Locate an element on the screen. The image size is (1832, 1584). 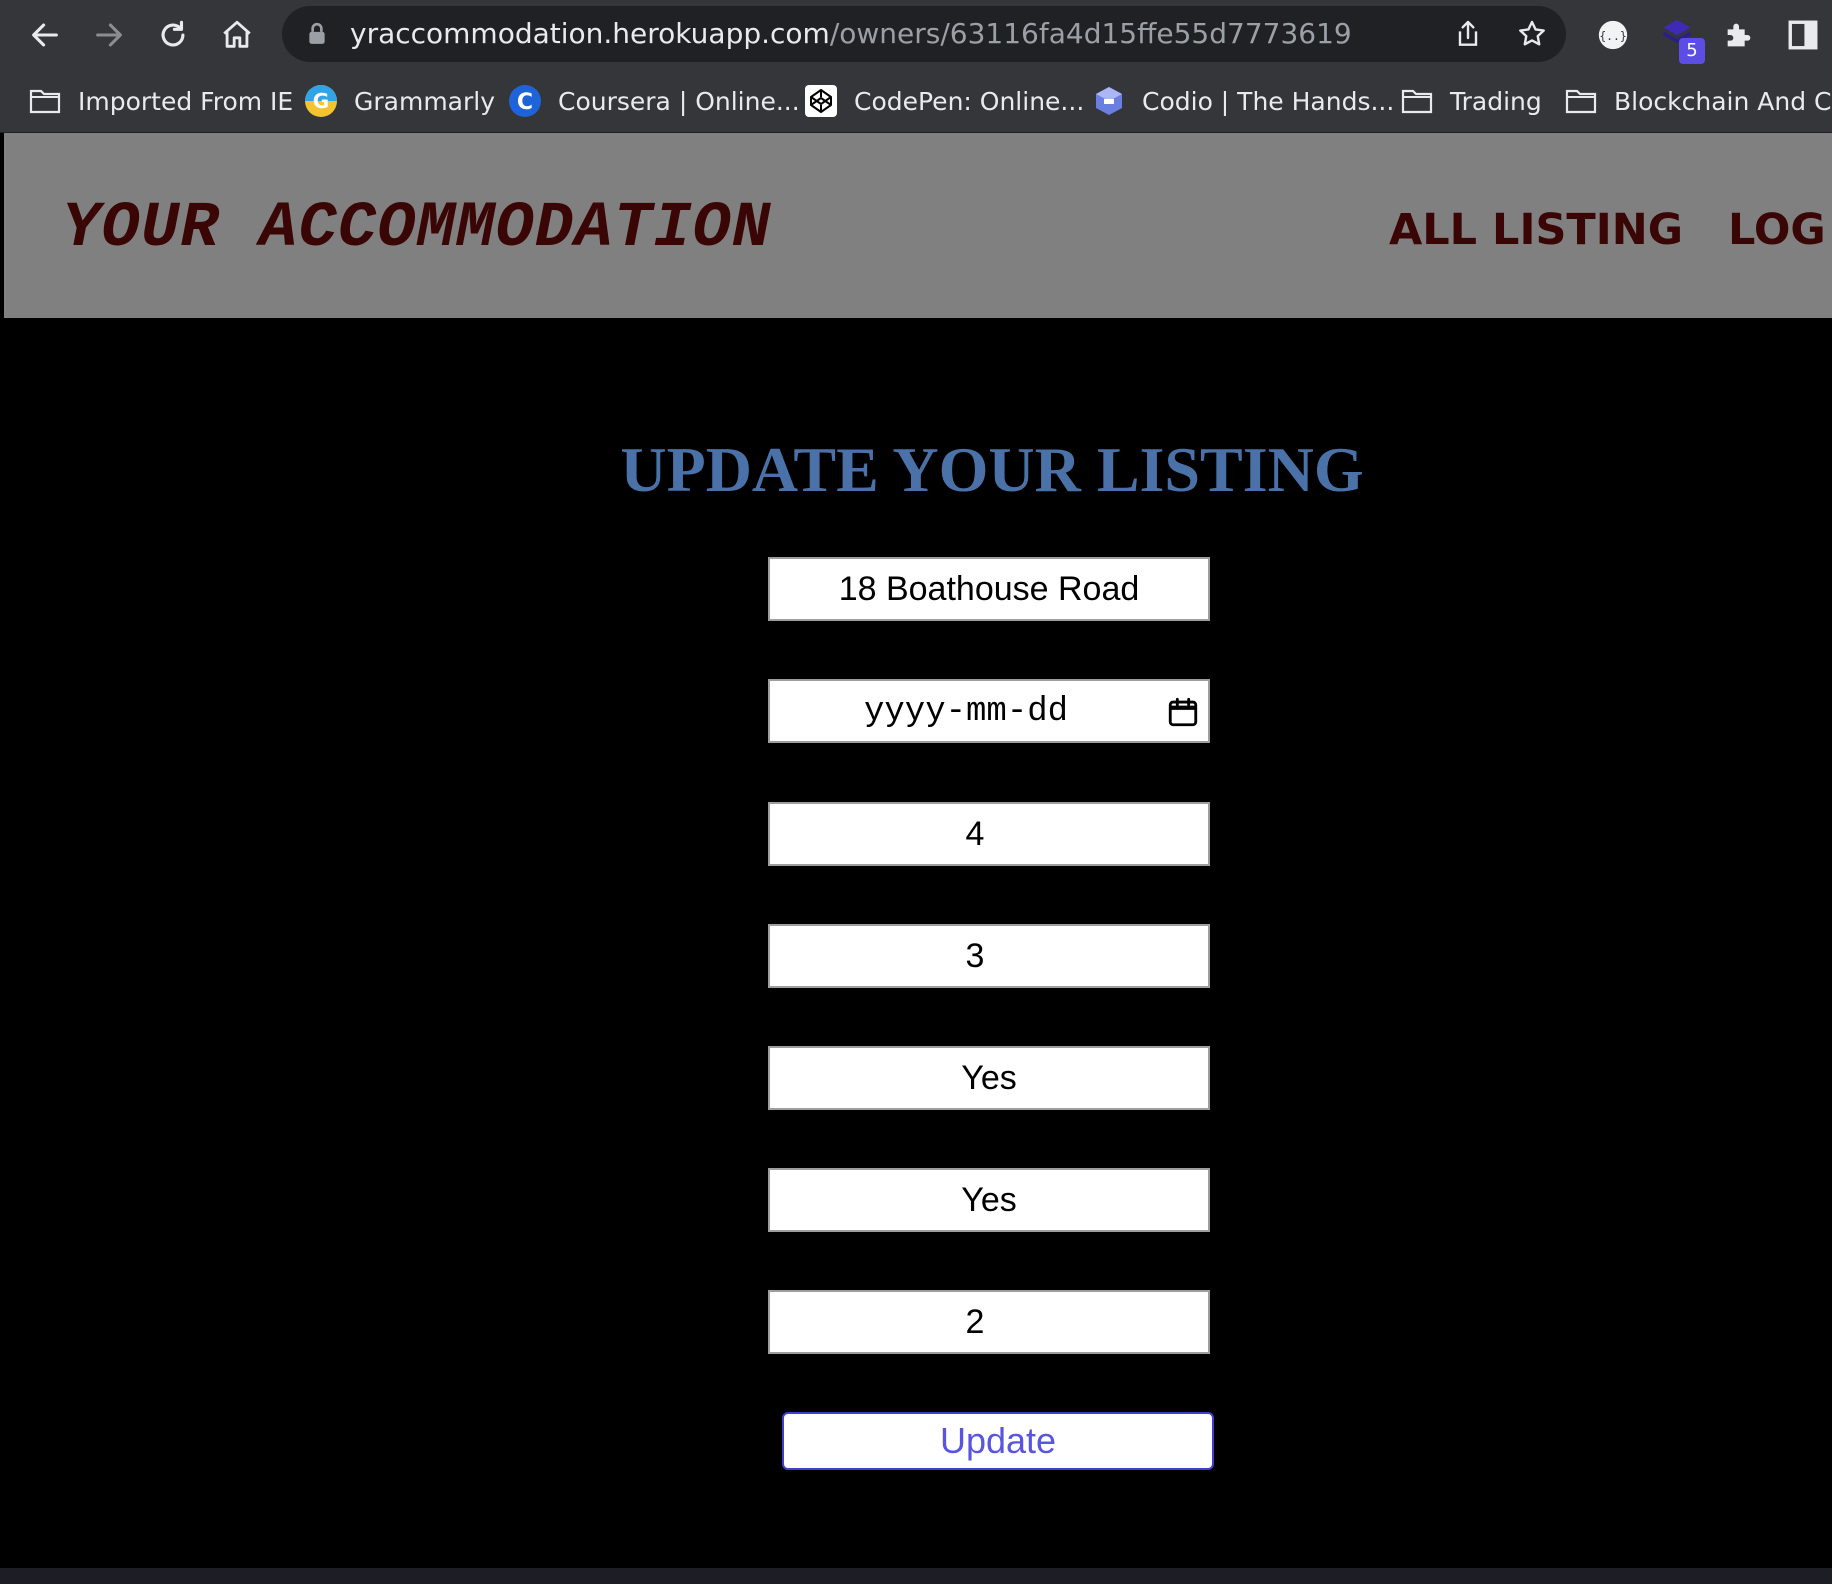
bookmark-imported-from-ie: Imported From IE is located at coordinates (160, 101).